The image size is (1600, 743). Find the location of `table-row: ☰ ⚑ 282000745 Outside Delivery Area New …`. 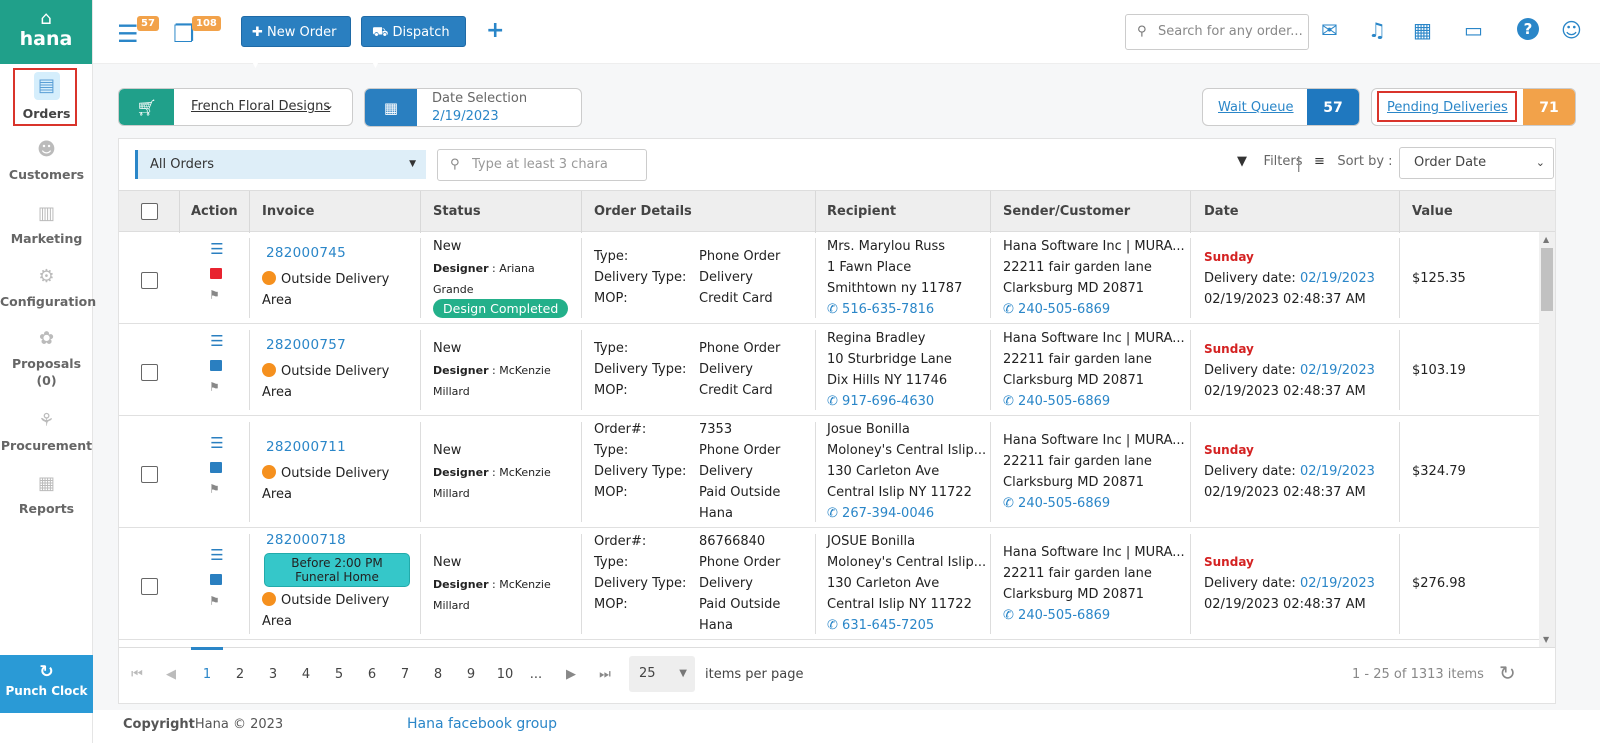

table-row: ☰ ⚑ 282000745 Outside Delivery Area New … is located at coordinates (829, 278).